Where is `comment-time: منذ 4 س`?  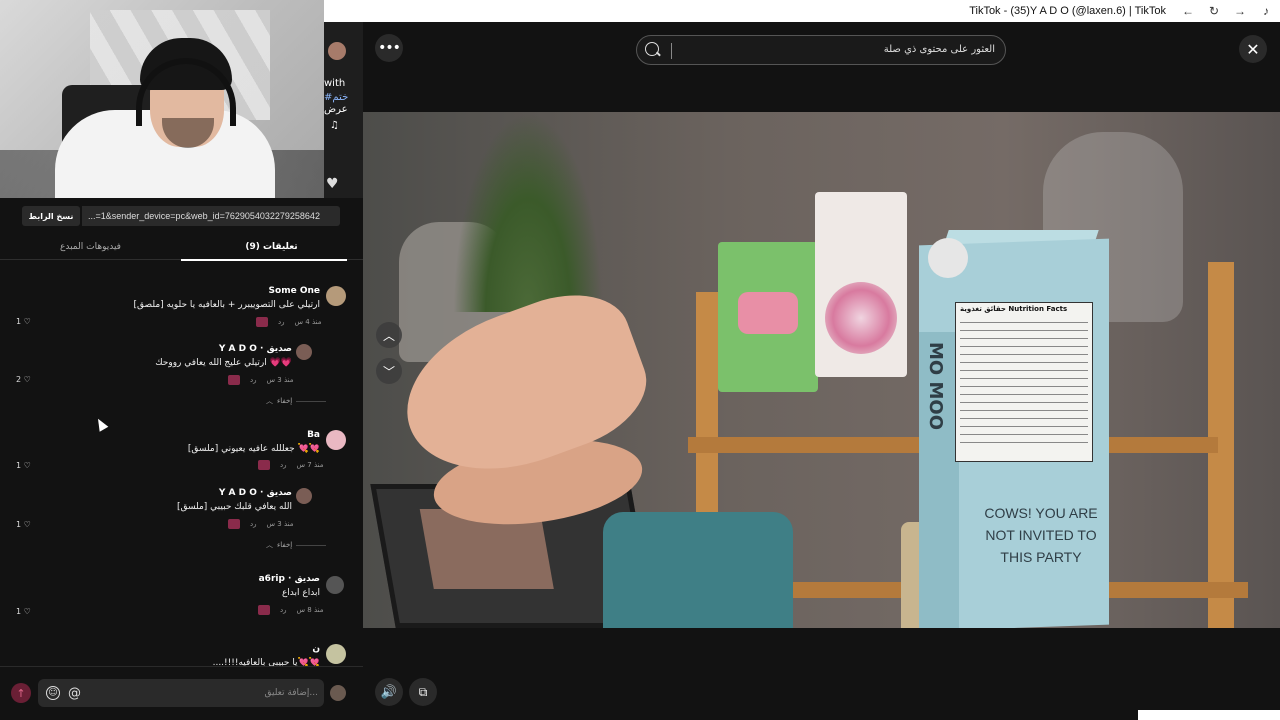
comment-time: منذ 4 س is located at coordinates (308, 322).